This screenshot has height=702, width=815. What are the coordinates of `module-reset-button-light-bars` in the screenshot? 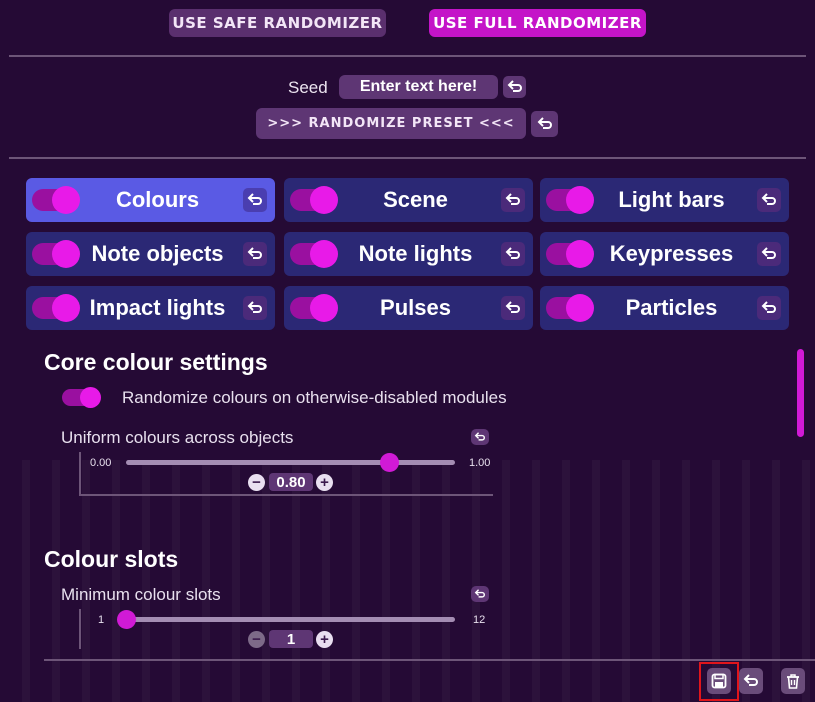 It's located at (769, 200).